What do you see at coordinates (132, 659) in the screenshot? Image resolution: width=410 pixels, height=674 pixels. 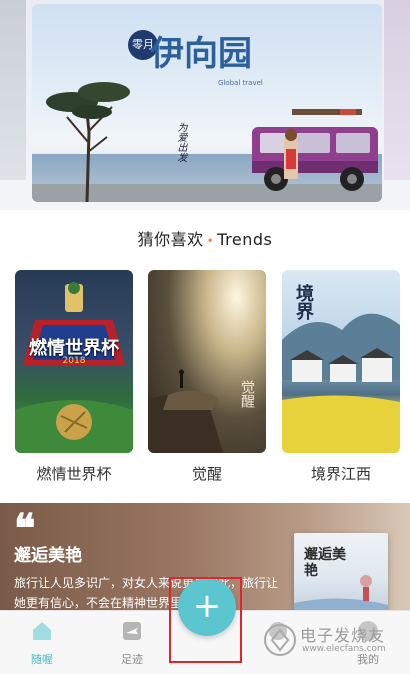 I see `nav-label-footprint: 足迹` at bounding box center [132, 659].